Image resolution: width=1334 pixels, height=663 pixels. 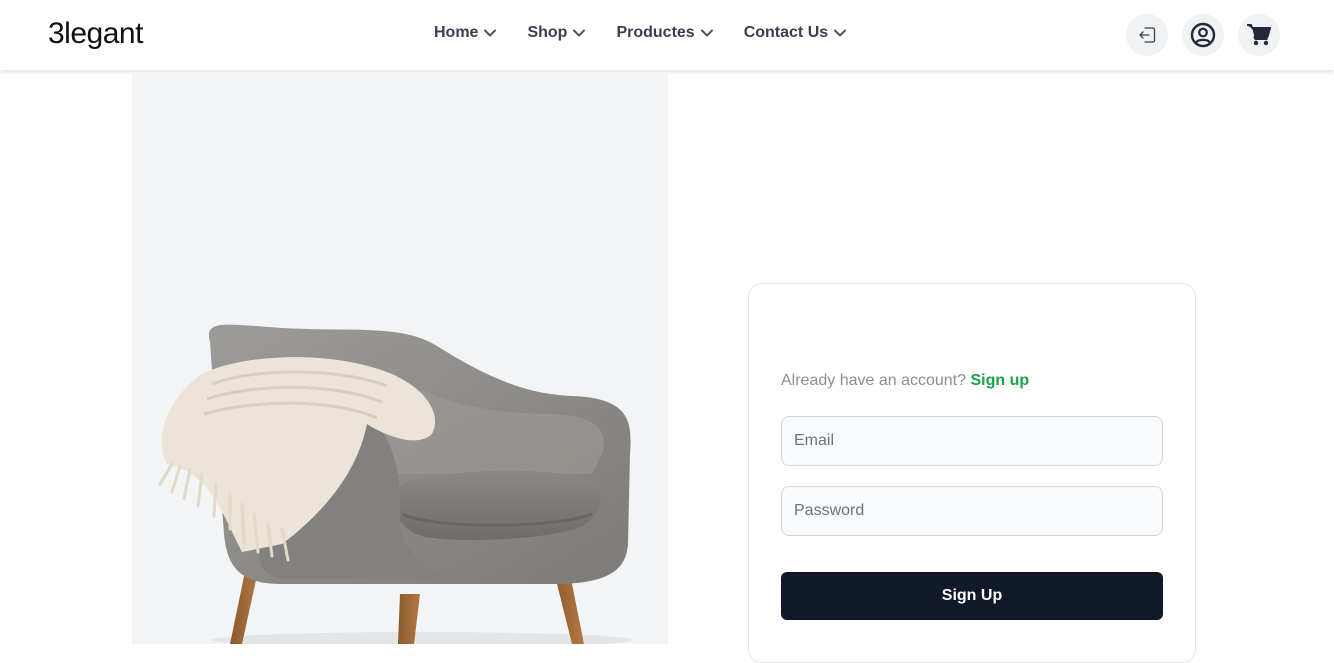 What do you see at coordinates (655, 32) in the screenshot?
I see `nav-item-label: Productes` at bounding box center [655, 32].